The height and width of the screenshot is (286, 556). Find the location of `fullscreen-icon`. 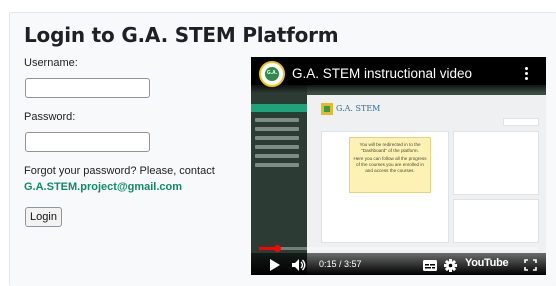

fullscreen-icon is located at coordinates (530, 265).